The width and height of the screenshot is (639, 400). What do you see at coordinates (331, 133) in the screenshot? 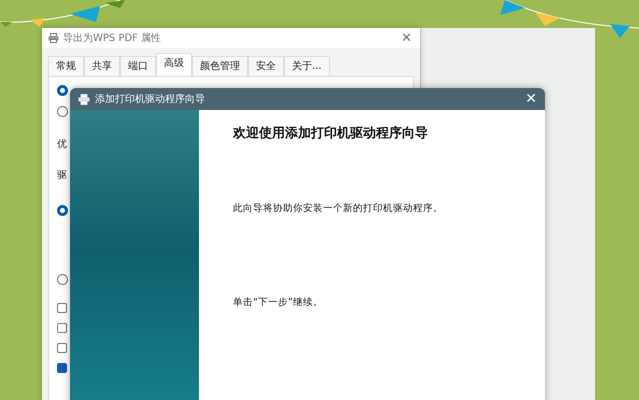
I see `wizard-heading: 欢迎使用添加打印机驱动程序向导` at bounding box center [331, 133].